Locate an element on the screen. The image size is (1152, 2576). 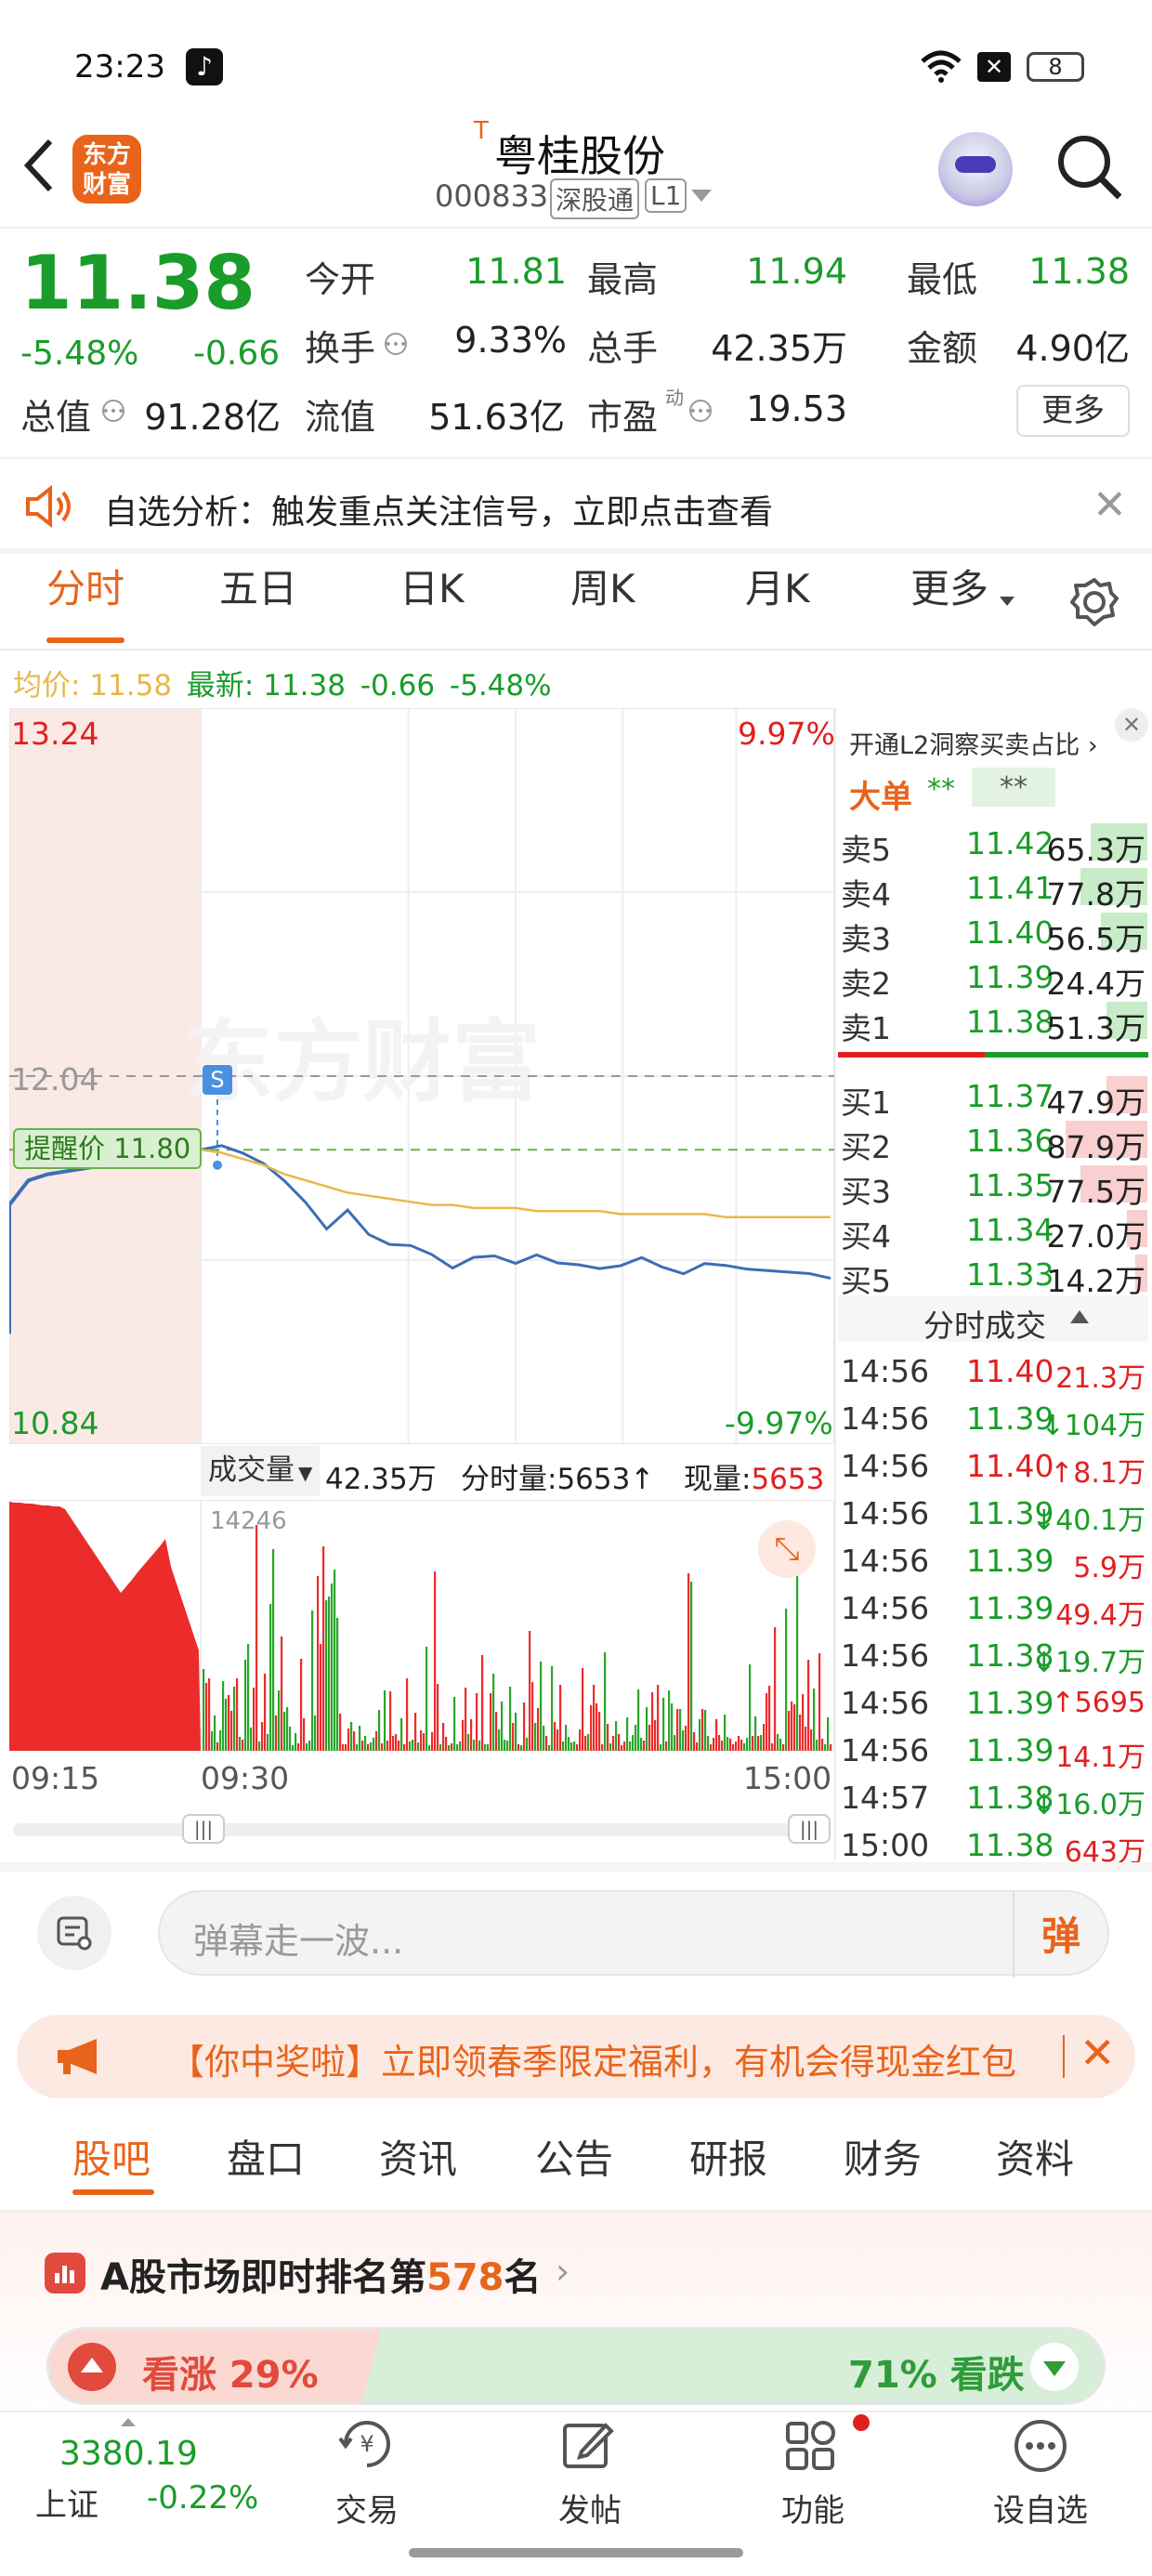
ranking-card: A股市场即时排名第578名 › 看涨 29% 71% 看跌 is located at coordinates (576, 2312).